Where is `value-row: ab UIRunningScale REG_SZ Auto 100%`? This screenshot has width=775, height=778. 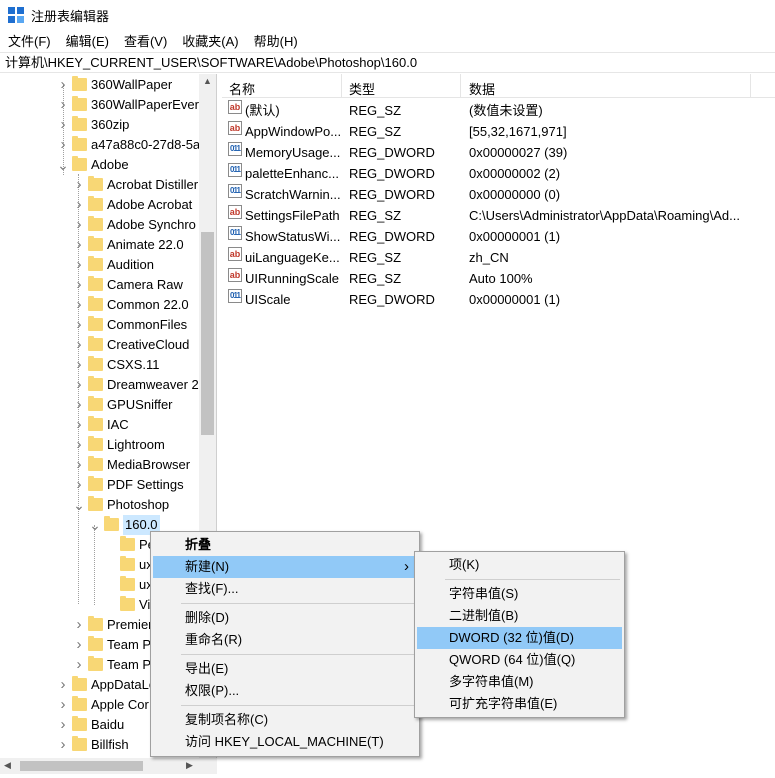 value-row: ab UIRunningScale REG_SZ Auto 100% is located at coordinates (498, 278).